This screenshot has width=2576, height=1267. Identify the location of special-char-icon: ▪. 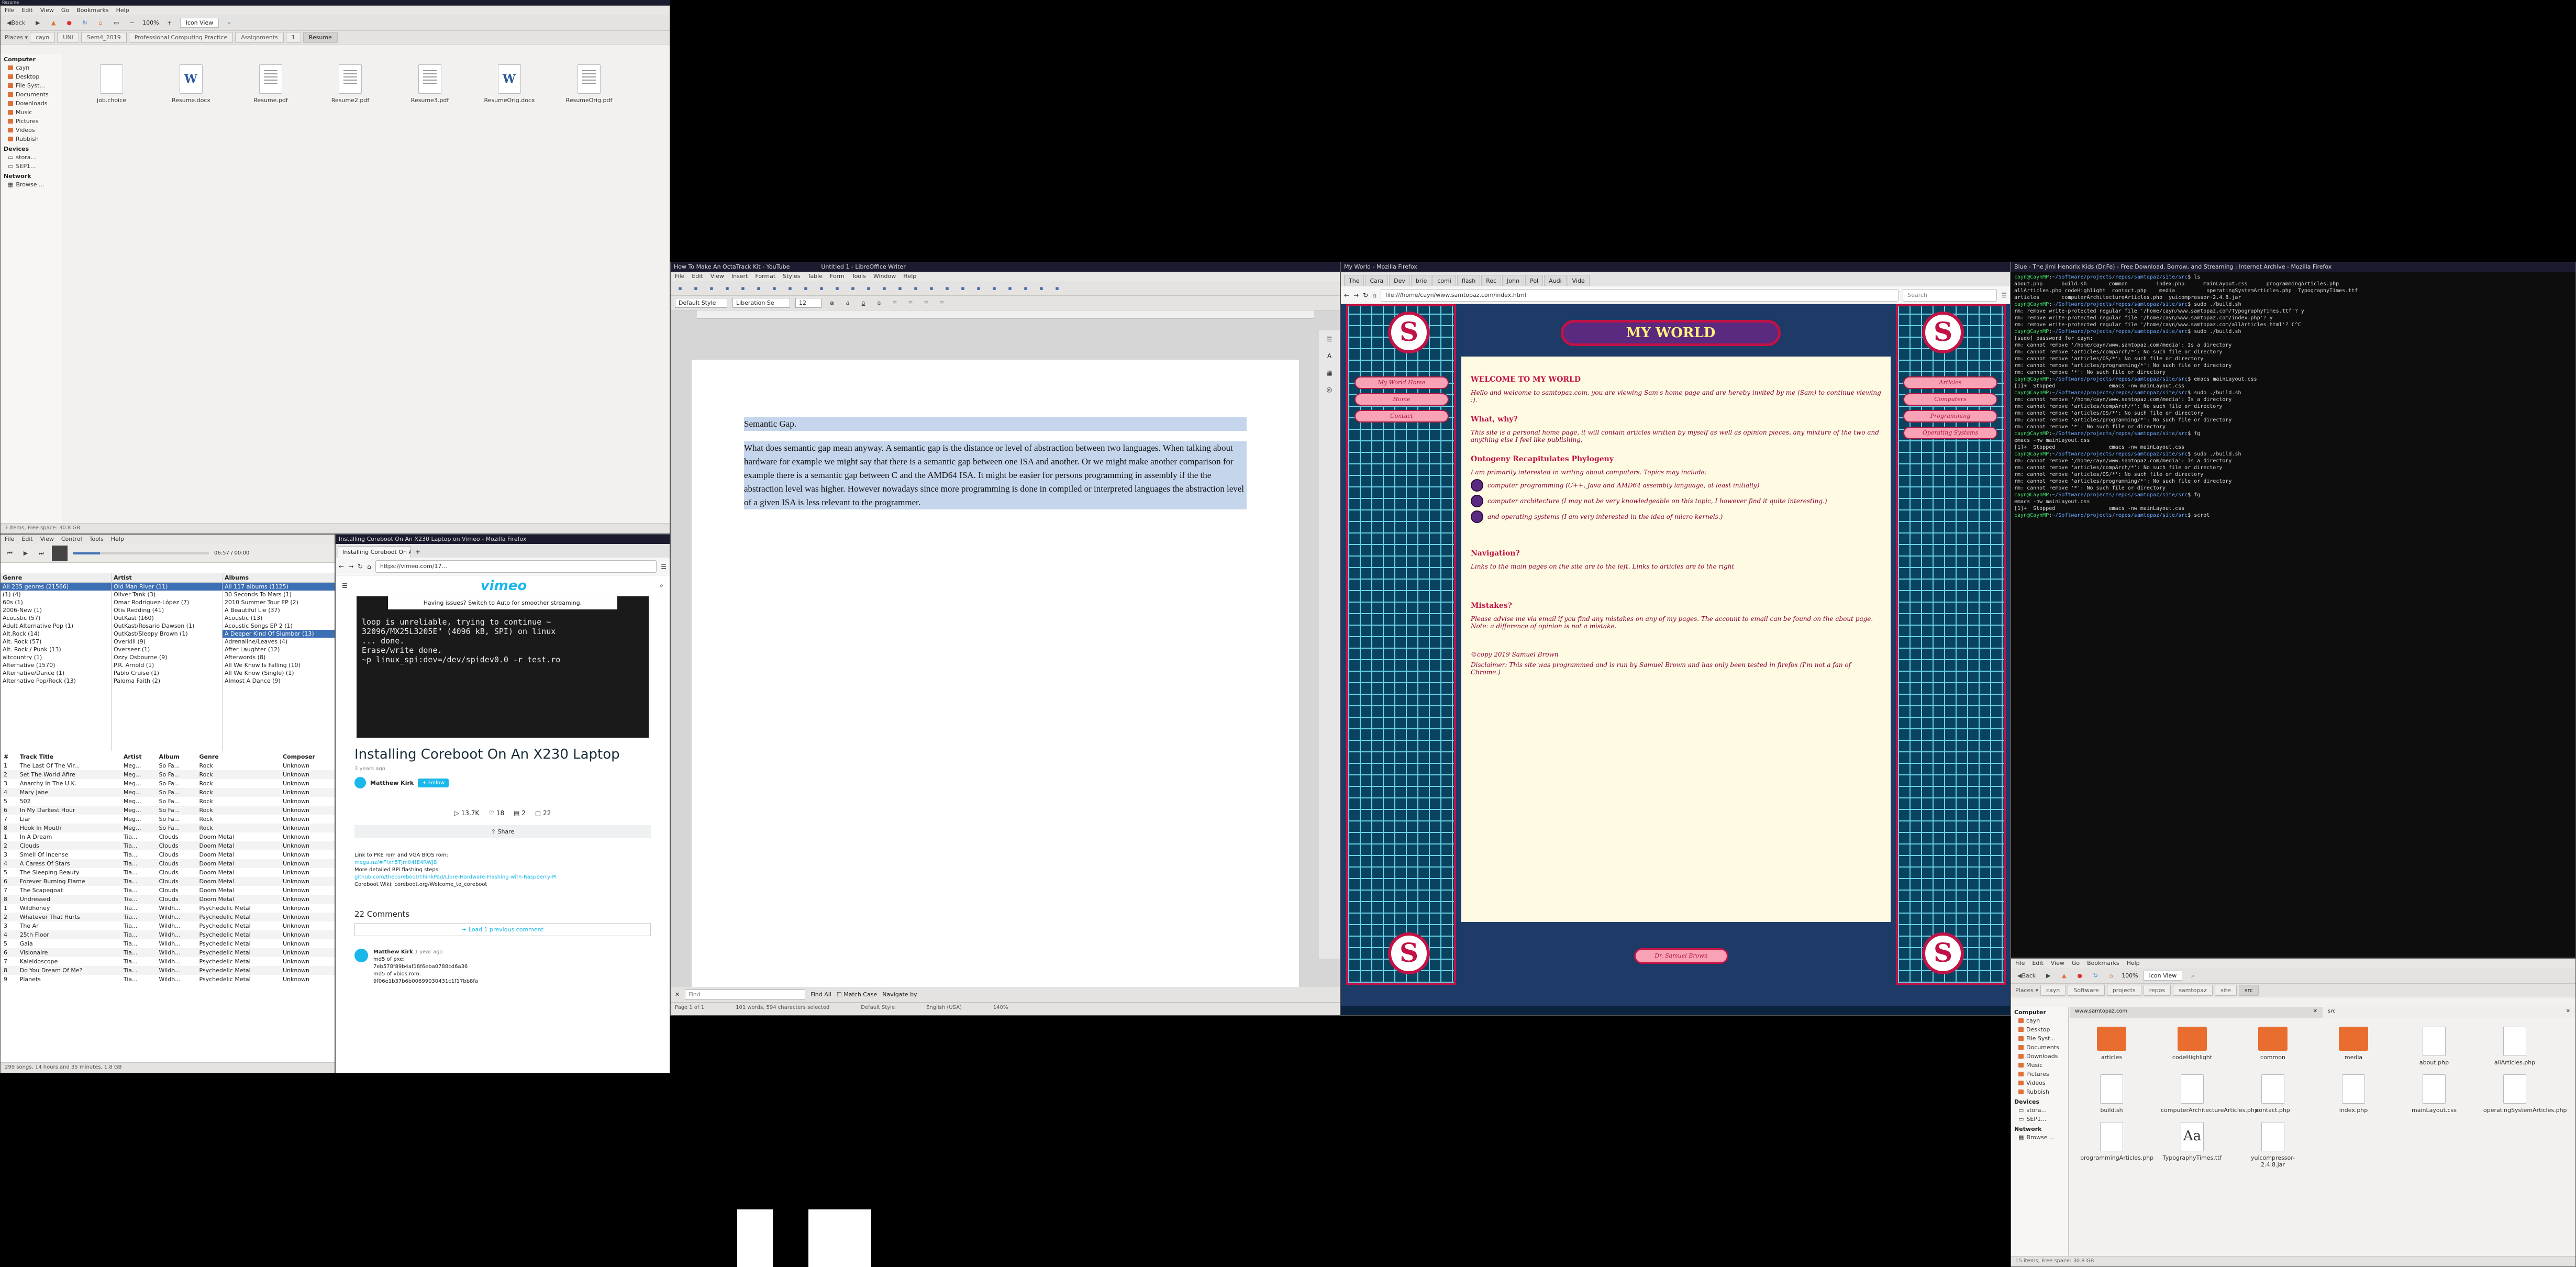
(963, 288).